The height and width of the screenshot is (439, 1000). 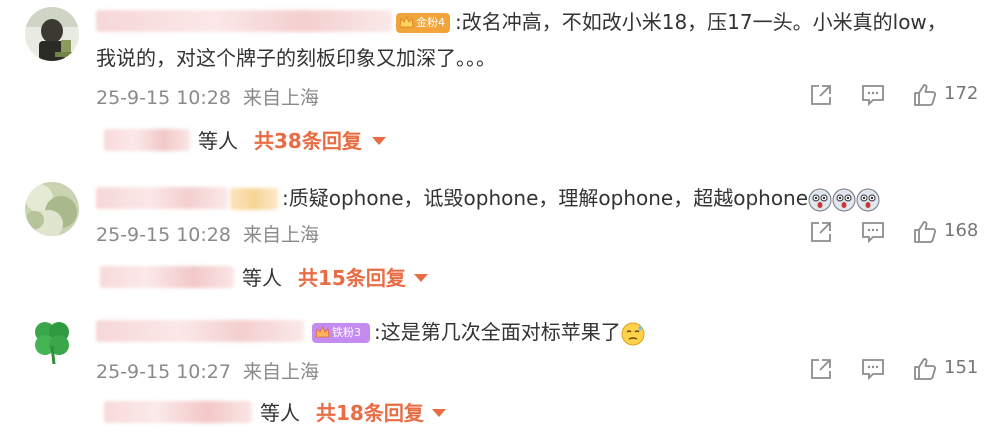 I want to click on comment-text: :质疑ophone，诋毁ophone，理解ophone，超越ophone, so click(x=581, y=198).